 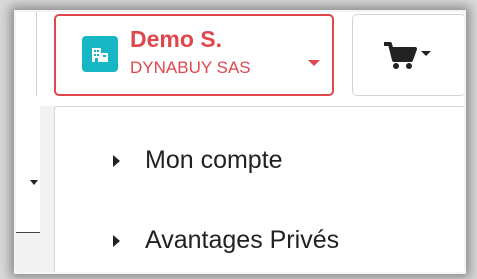 I want to click on cart-chevron-down-icon, so click(x=426, y=53).